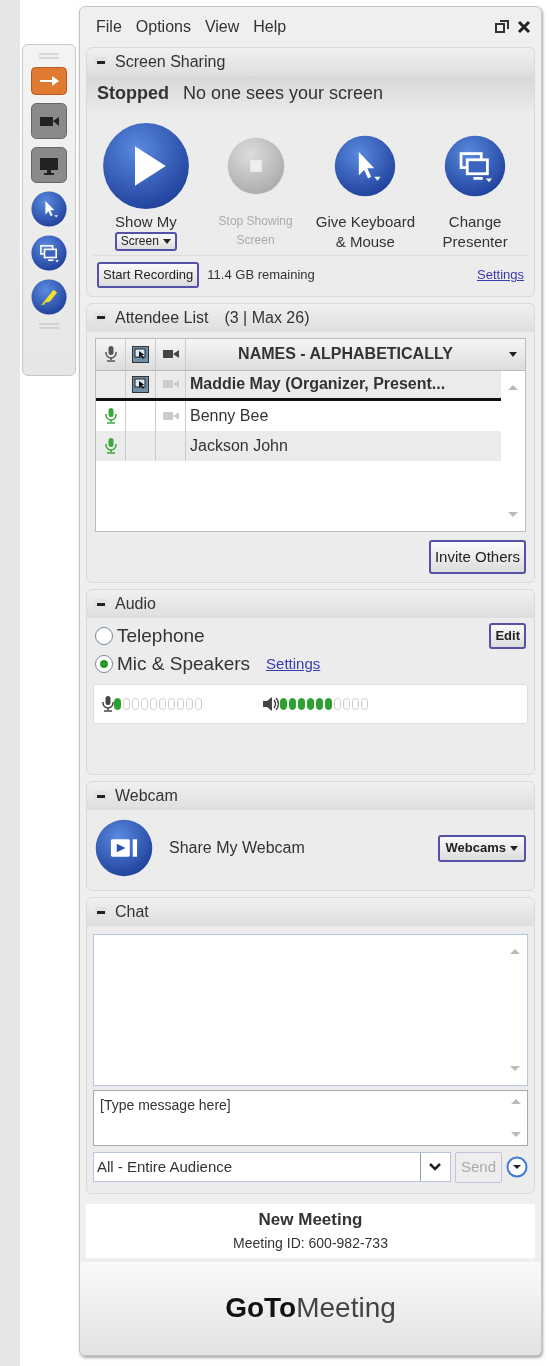 The height and width of the screenshot is (1366, 551). What do you see at coordinates (222, 27) in the screenshot?
I see `menu-item: View` at bounding box center [222, 27].